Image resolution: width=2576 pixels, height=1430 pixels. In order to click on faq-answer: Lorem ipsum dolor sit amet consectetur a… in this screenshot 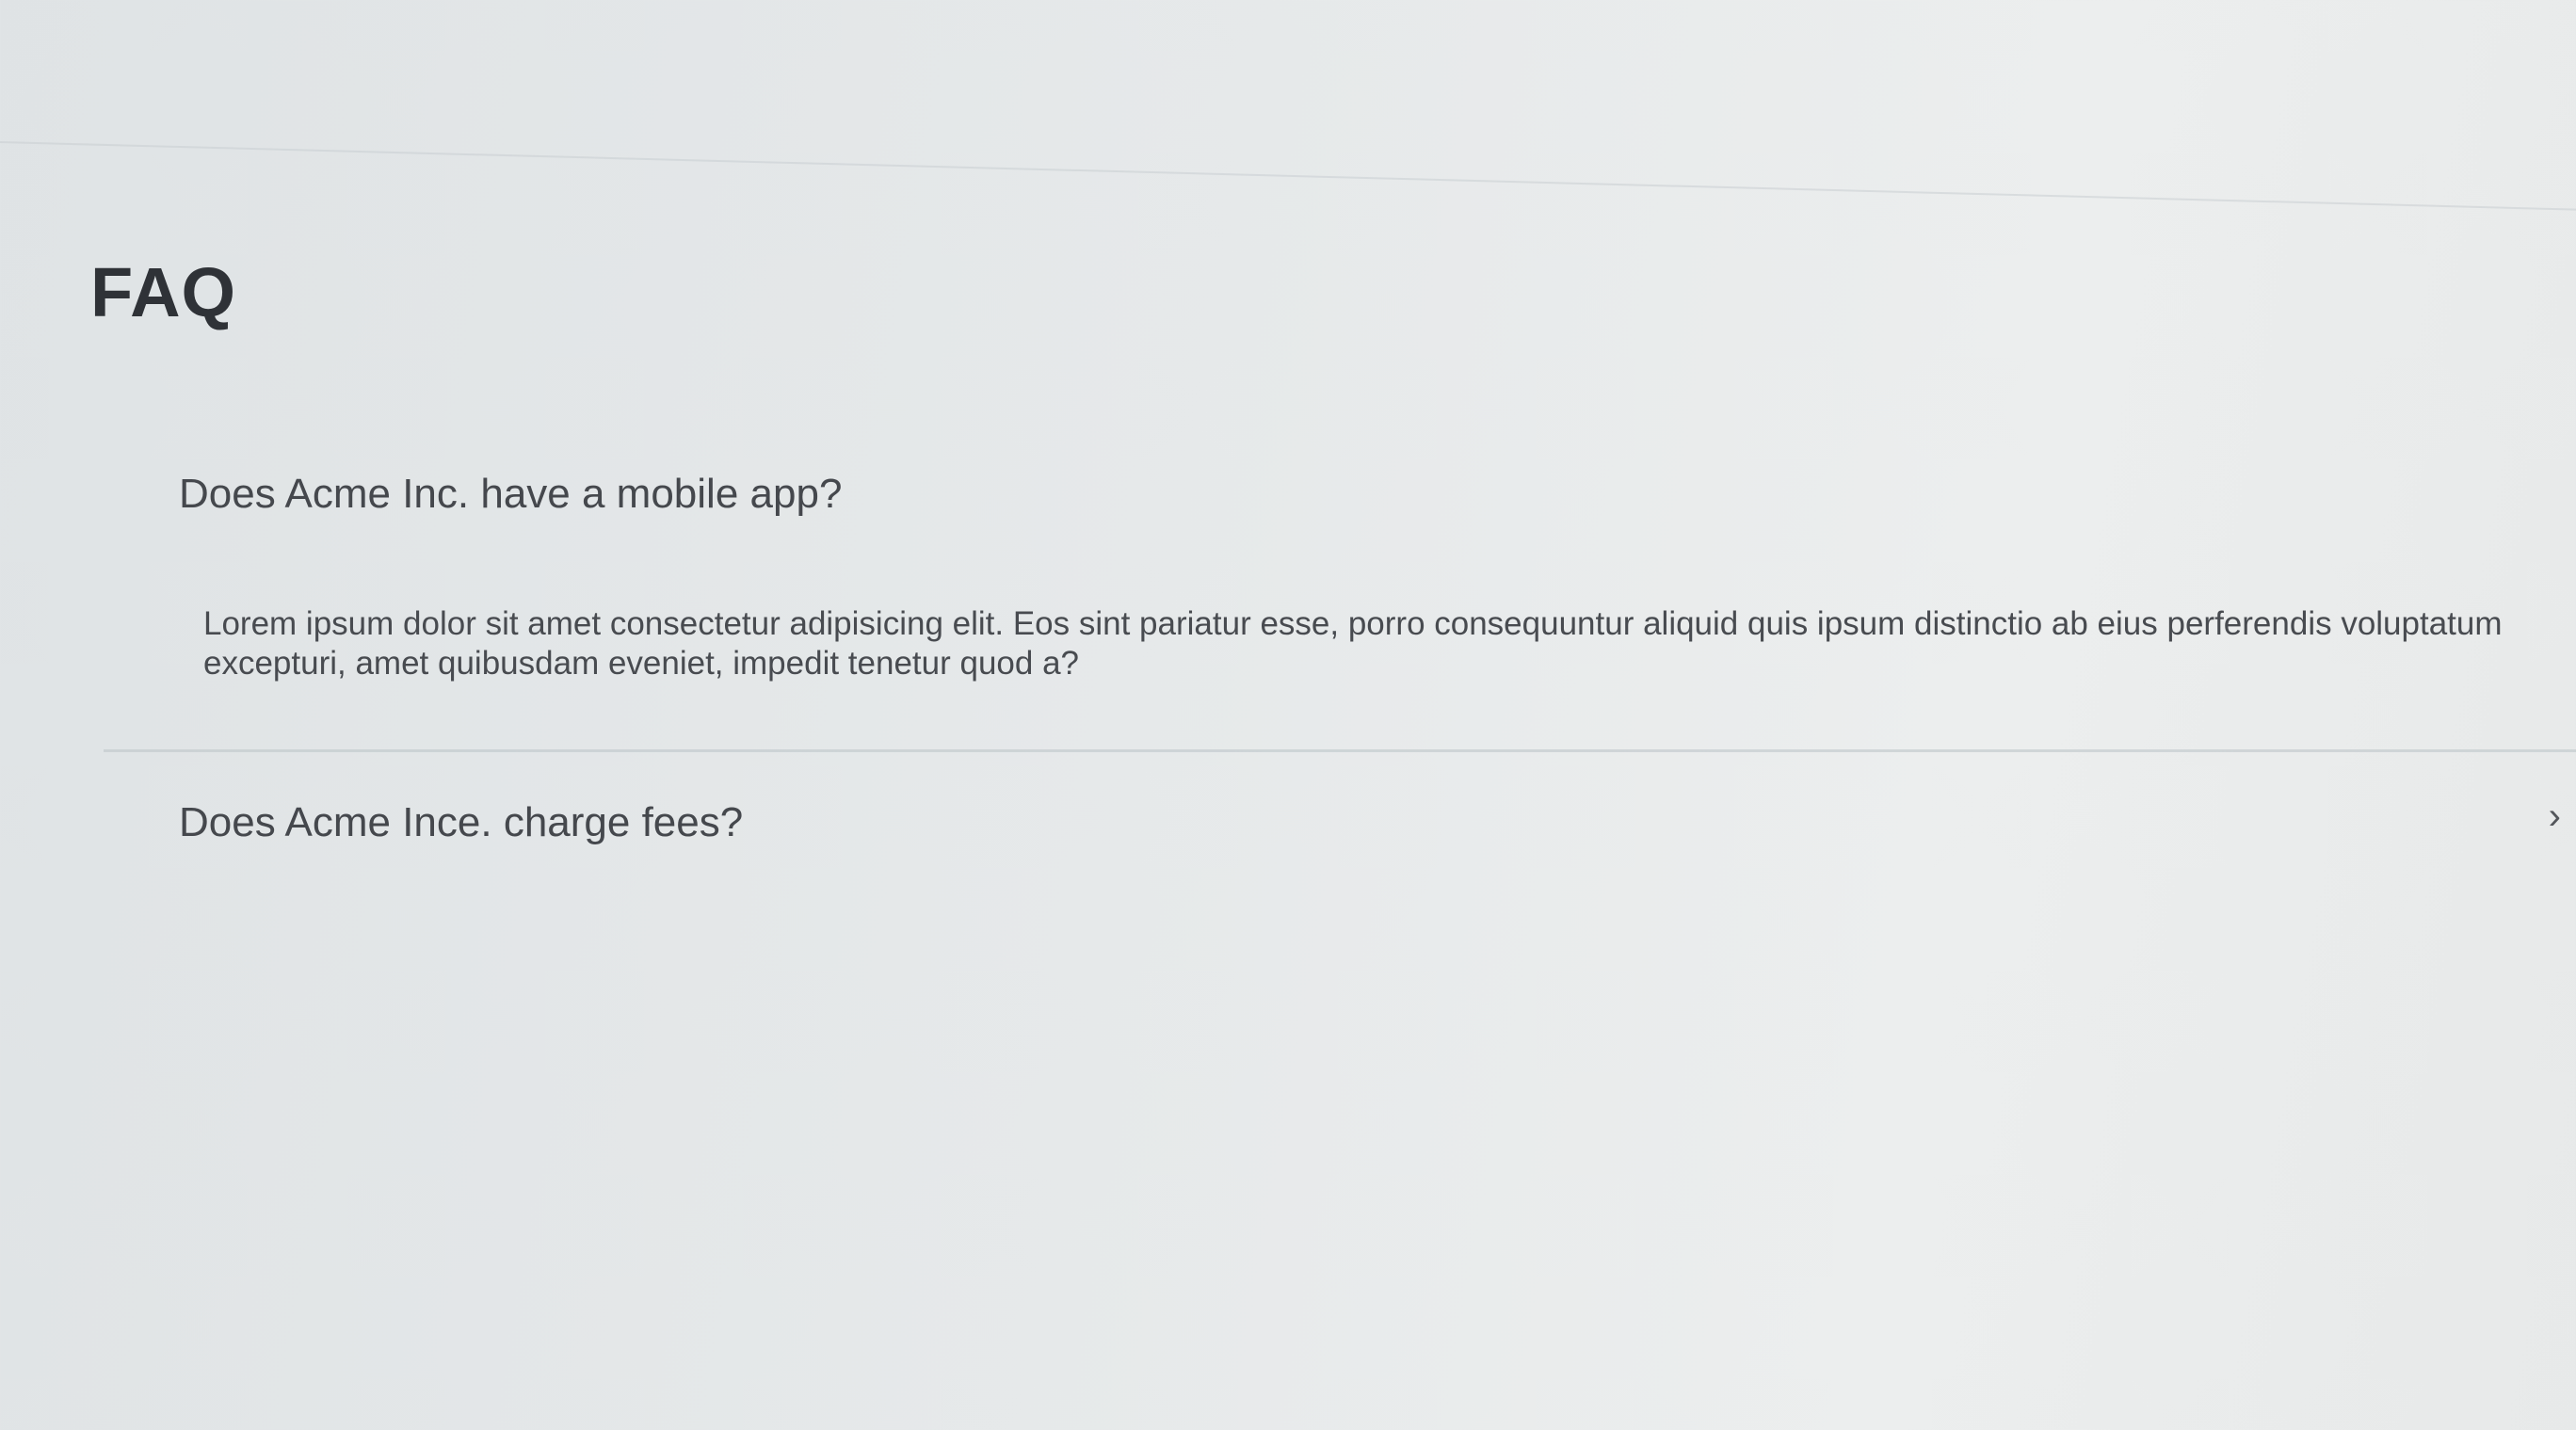, I will do `click(1353, 644)`.